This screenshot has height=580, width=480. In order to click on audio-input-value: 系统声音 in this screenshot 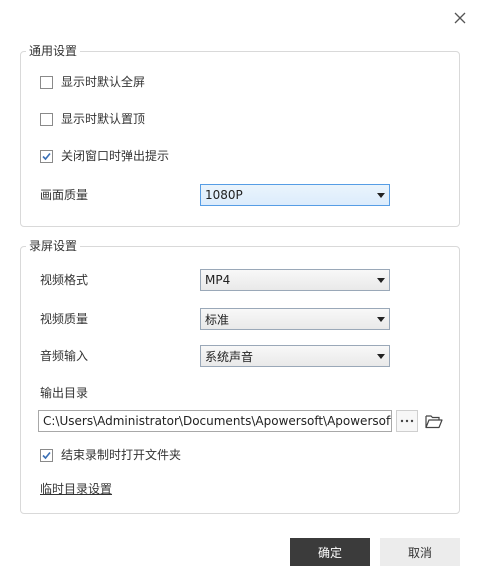, I will do `click(229, 356)`.